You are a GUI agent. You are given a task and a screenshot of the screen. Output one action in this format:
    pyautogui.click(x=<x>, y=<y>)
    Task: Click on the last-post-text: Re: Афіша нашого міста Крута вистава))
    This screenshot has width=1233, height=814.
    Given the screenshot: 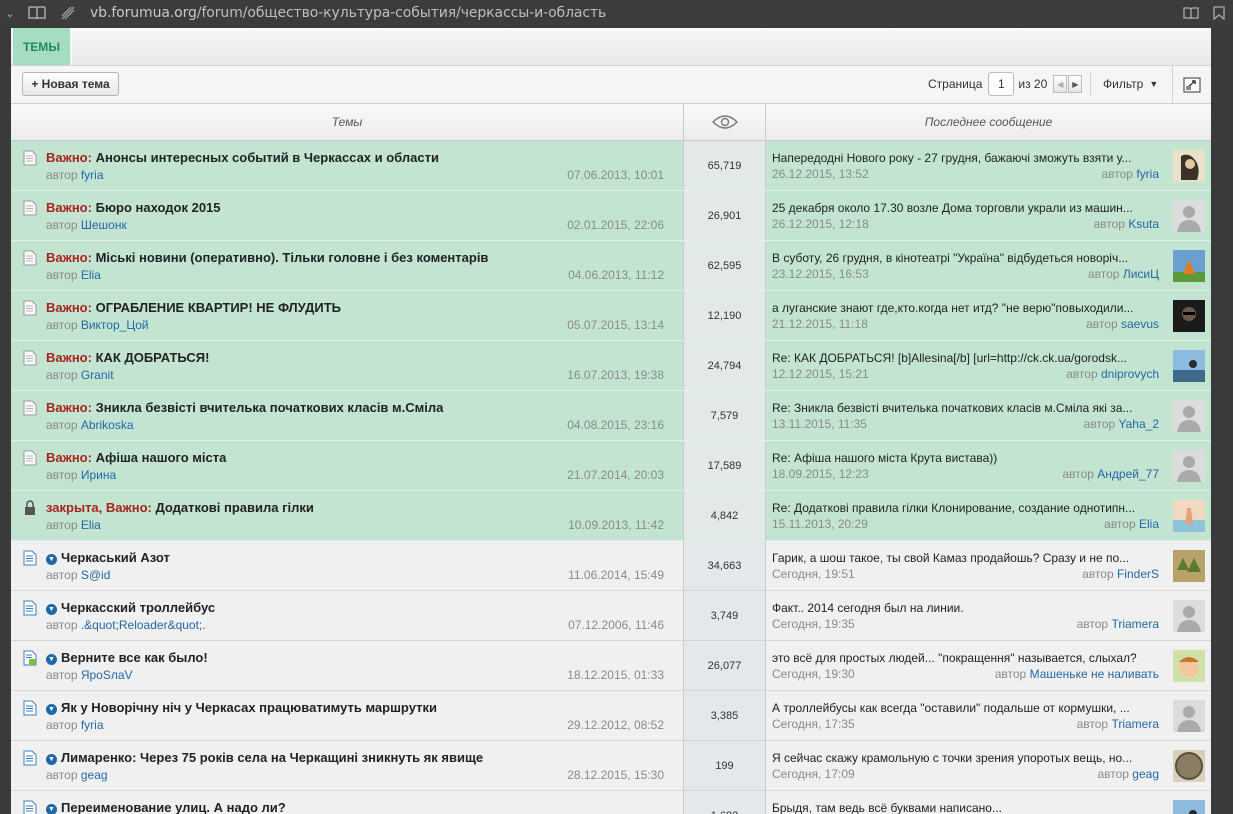 What is the action you would take?
    pyautogui.click(x=969, y=458)
    